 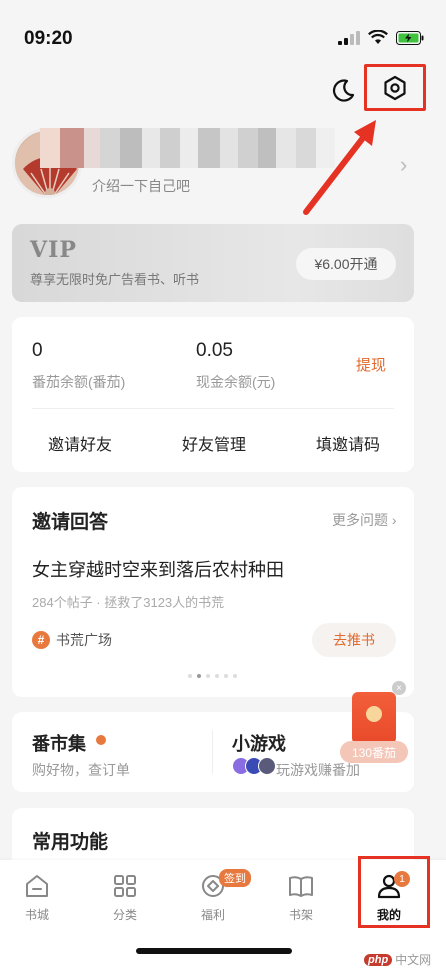 What do you see at coordinates (235, 878) in the screenshot?
I see `sign-in-badge: 签到` at bounding box center [235, 878].